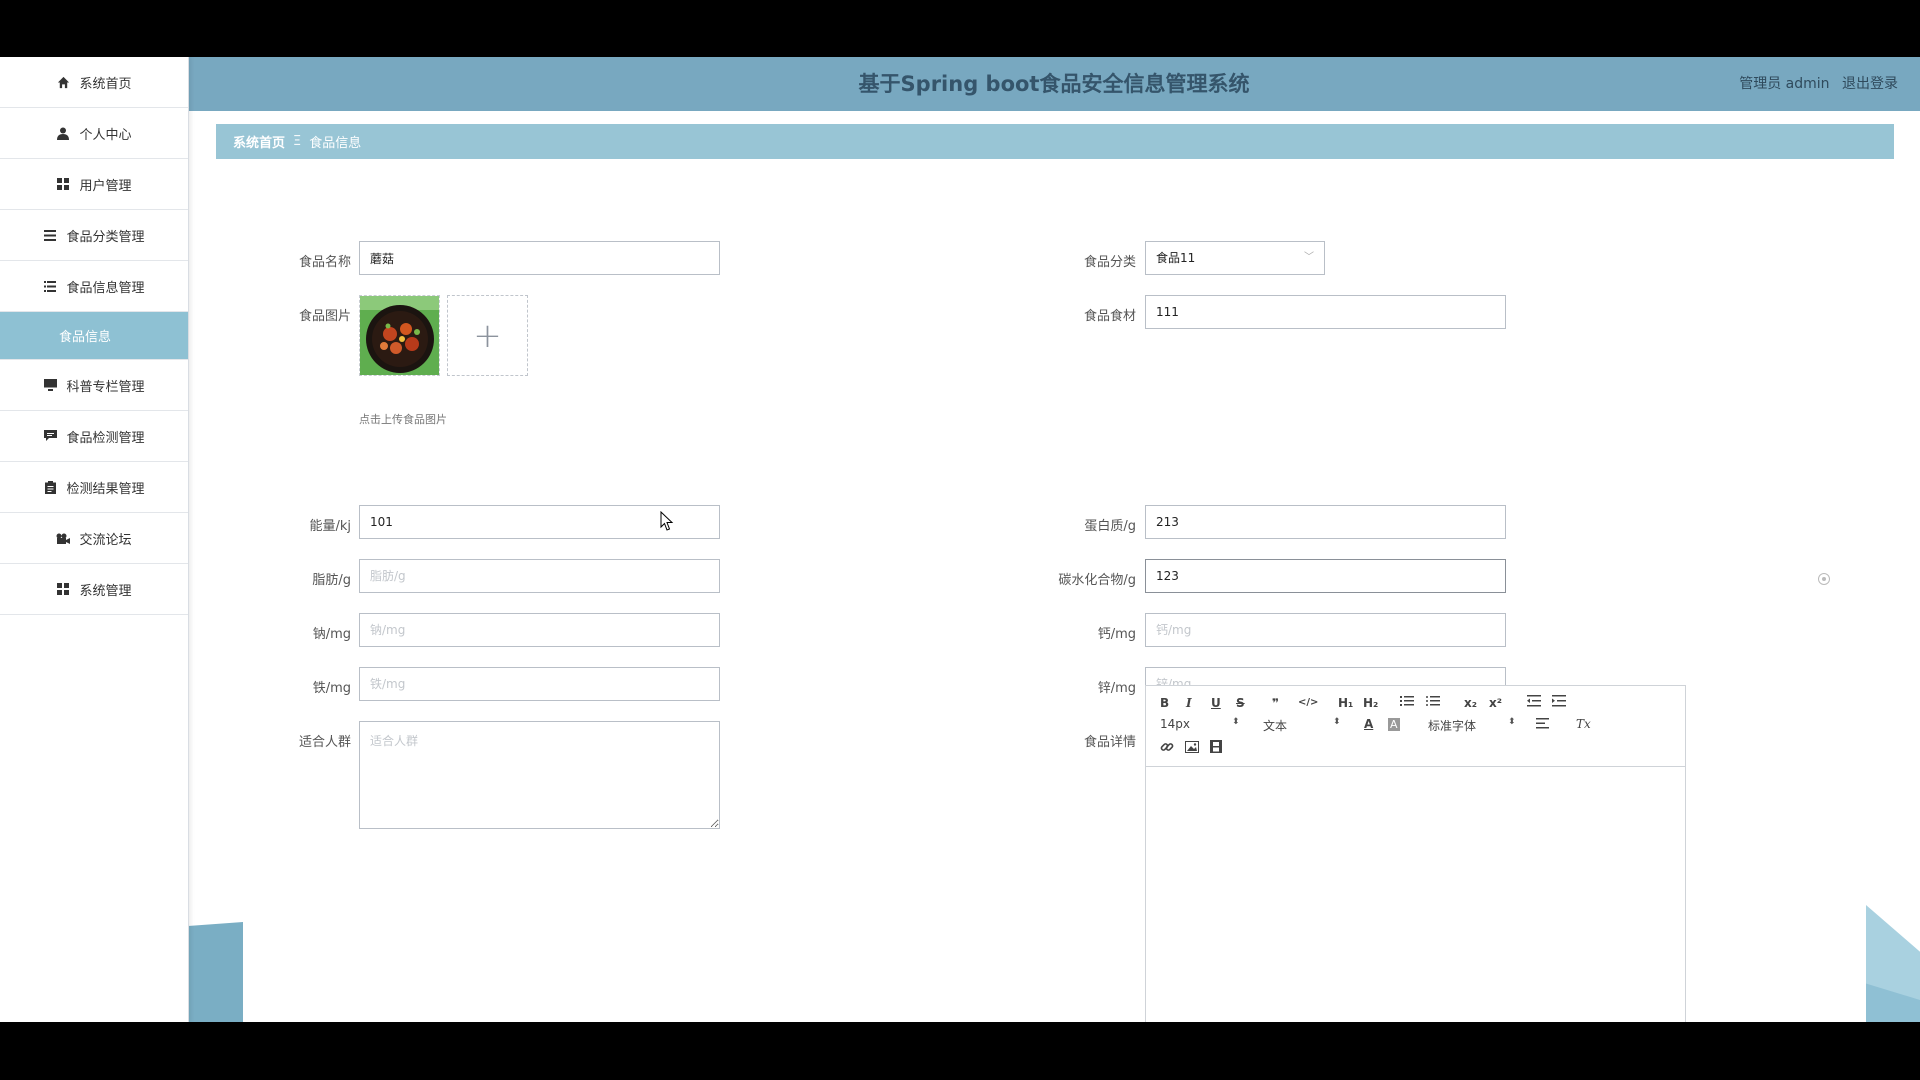 Image resolution: width=1920 pixels, height=1080 pixels. What do you see at coordinates (50, 286) in the screenshot?
I see `list-icon` at bounding box center [50, 286].